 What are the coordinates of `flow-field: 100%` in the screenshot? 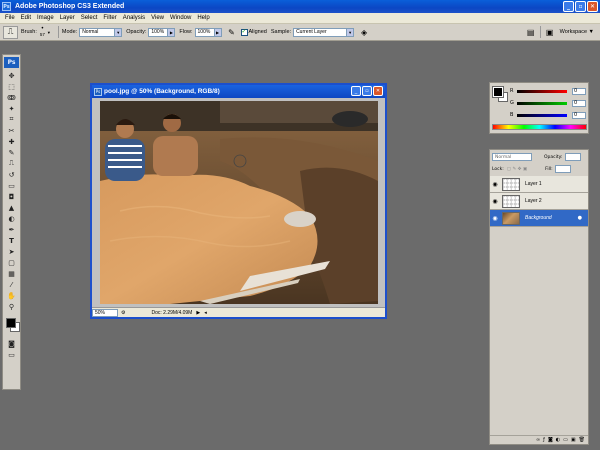 It's located at (204, 32).